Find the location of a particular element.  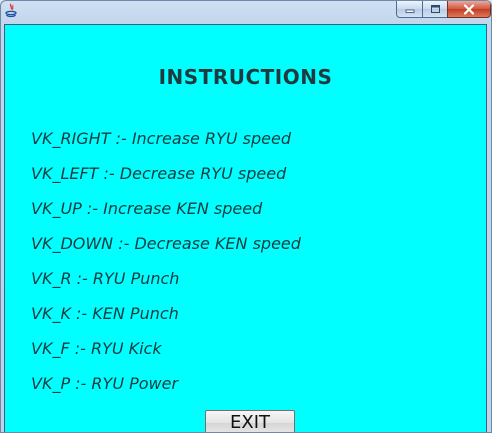

page-title: INSTRUCTIONS is located at coordinates (245, 77).